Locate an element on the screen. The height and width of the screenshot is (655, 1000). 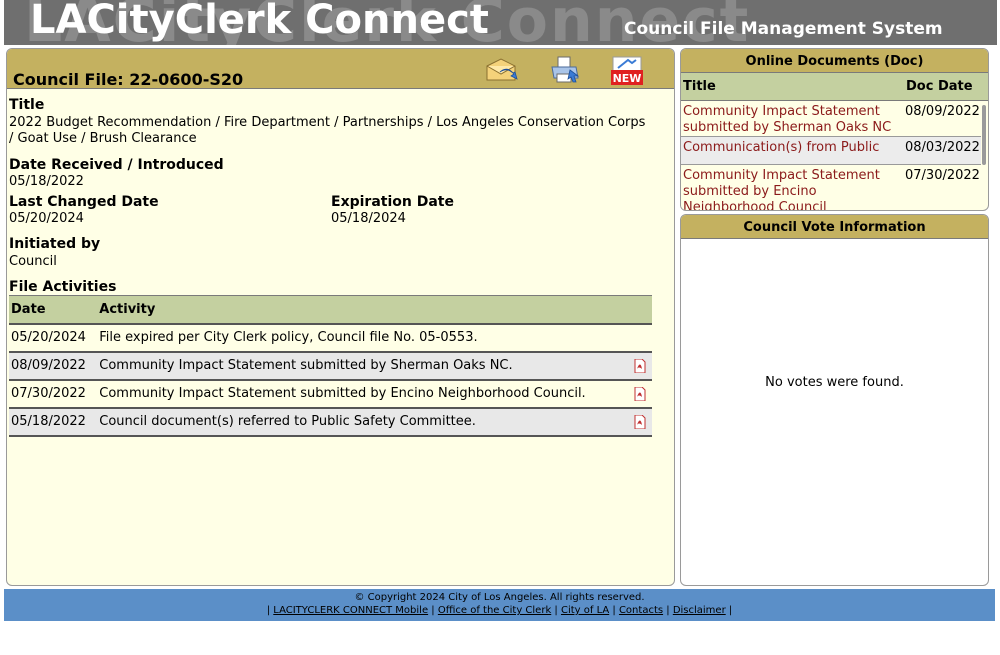
activity-date: 05/20/2024 is located at coordinates (53, 338).